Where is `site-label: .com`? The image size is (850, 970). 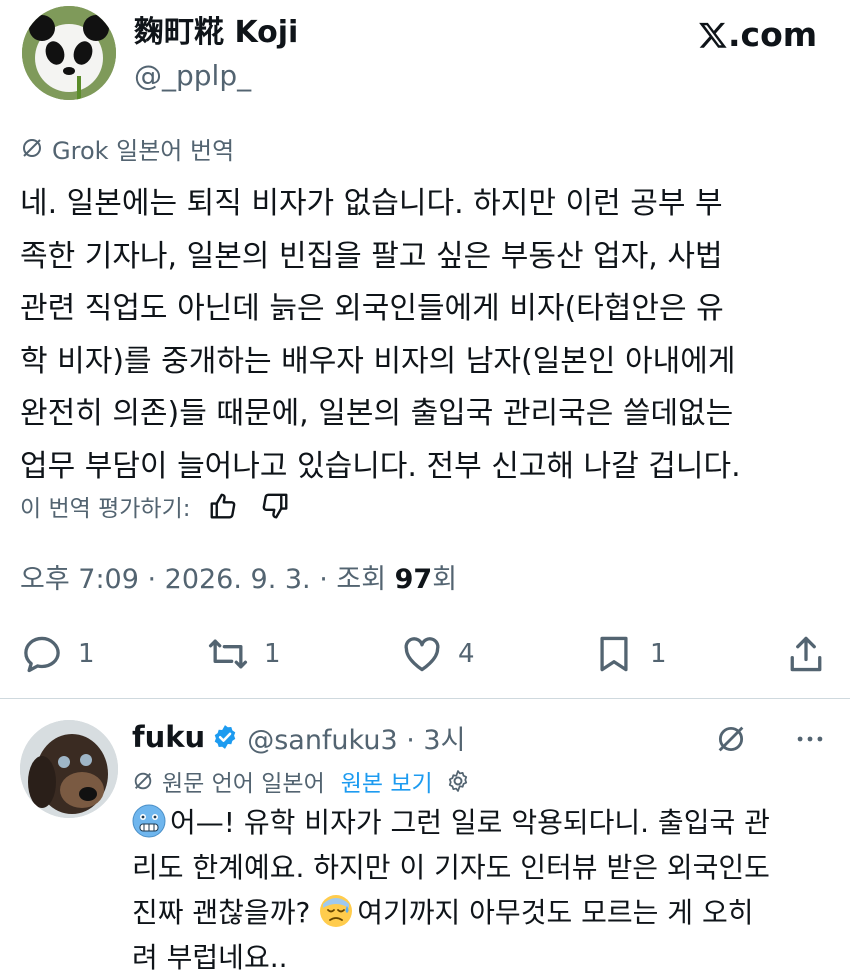
site-label: .com is located at coordinates (773, 34).